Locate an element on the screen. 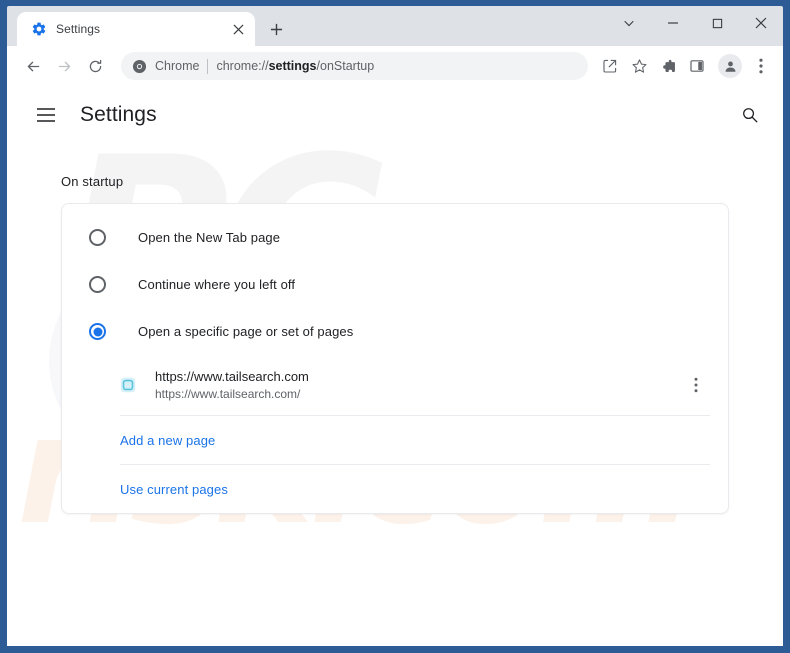 The width and height of the screenshot is (790, 653). page-title: Settings is located at coordinates (118, 114).